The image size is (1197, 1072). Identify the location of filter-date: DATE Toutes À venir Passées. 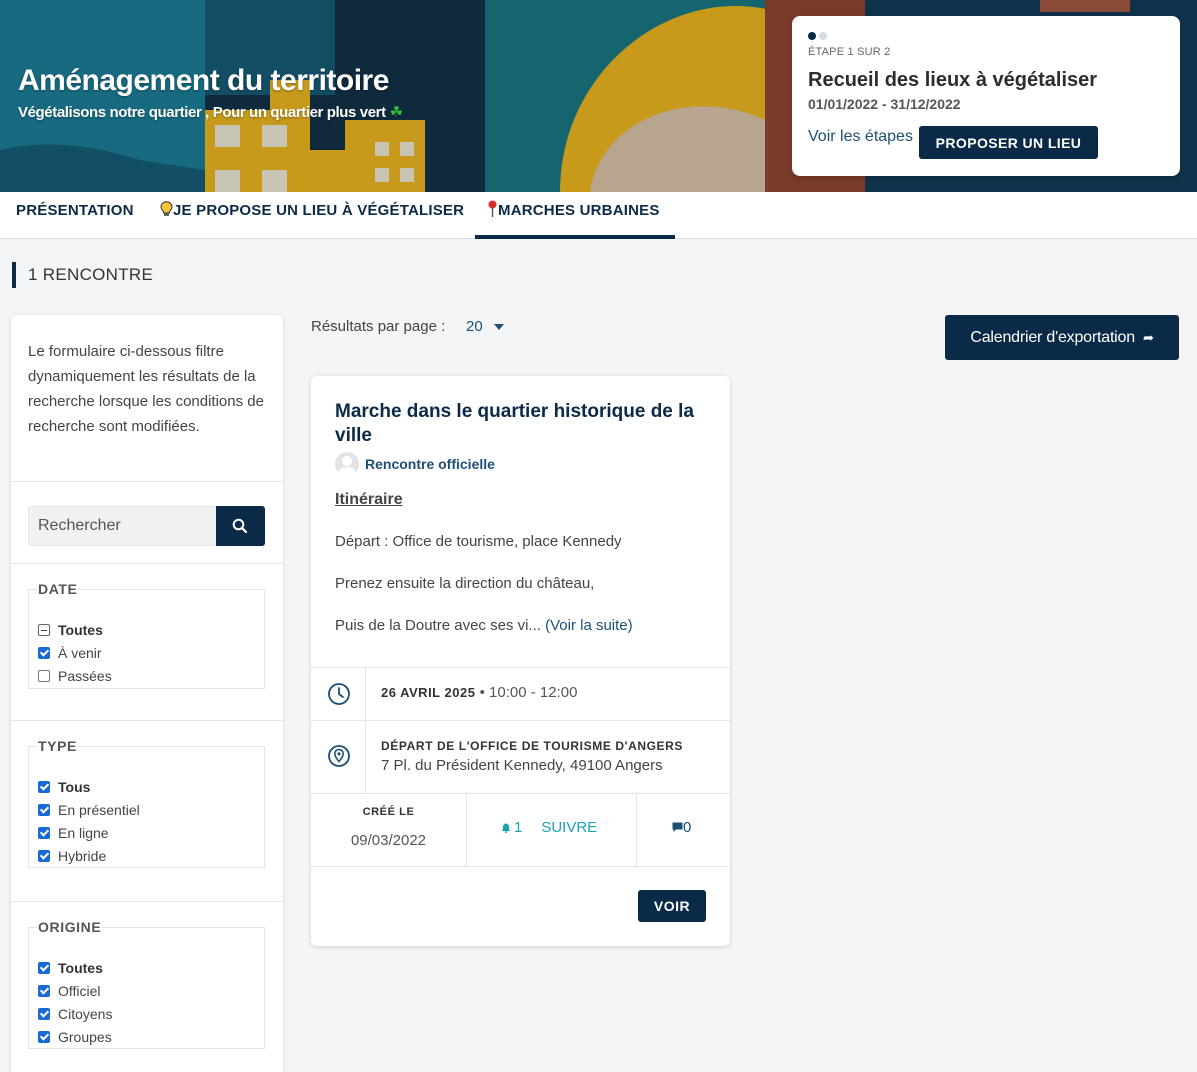
(146, 635).